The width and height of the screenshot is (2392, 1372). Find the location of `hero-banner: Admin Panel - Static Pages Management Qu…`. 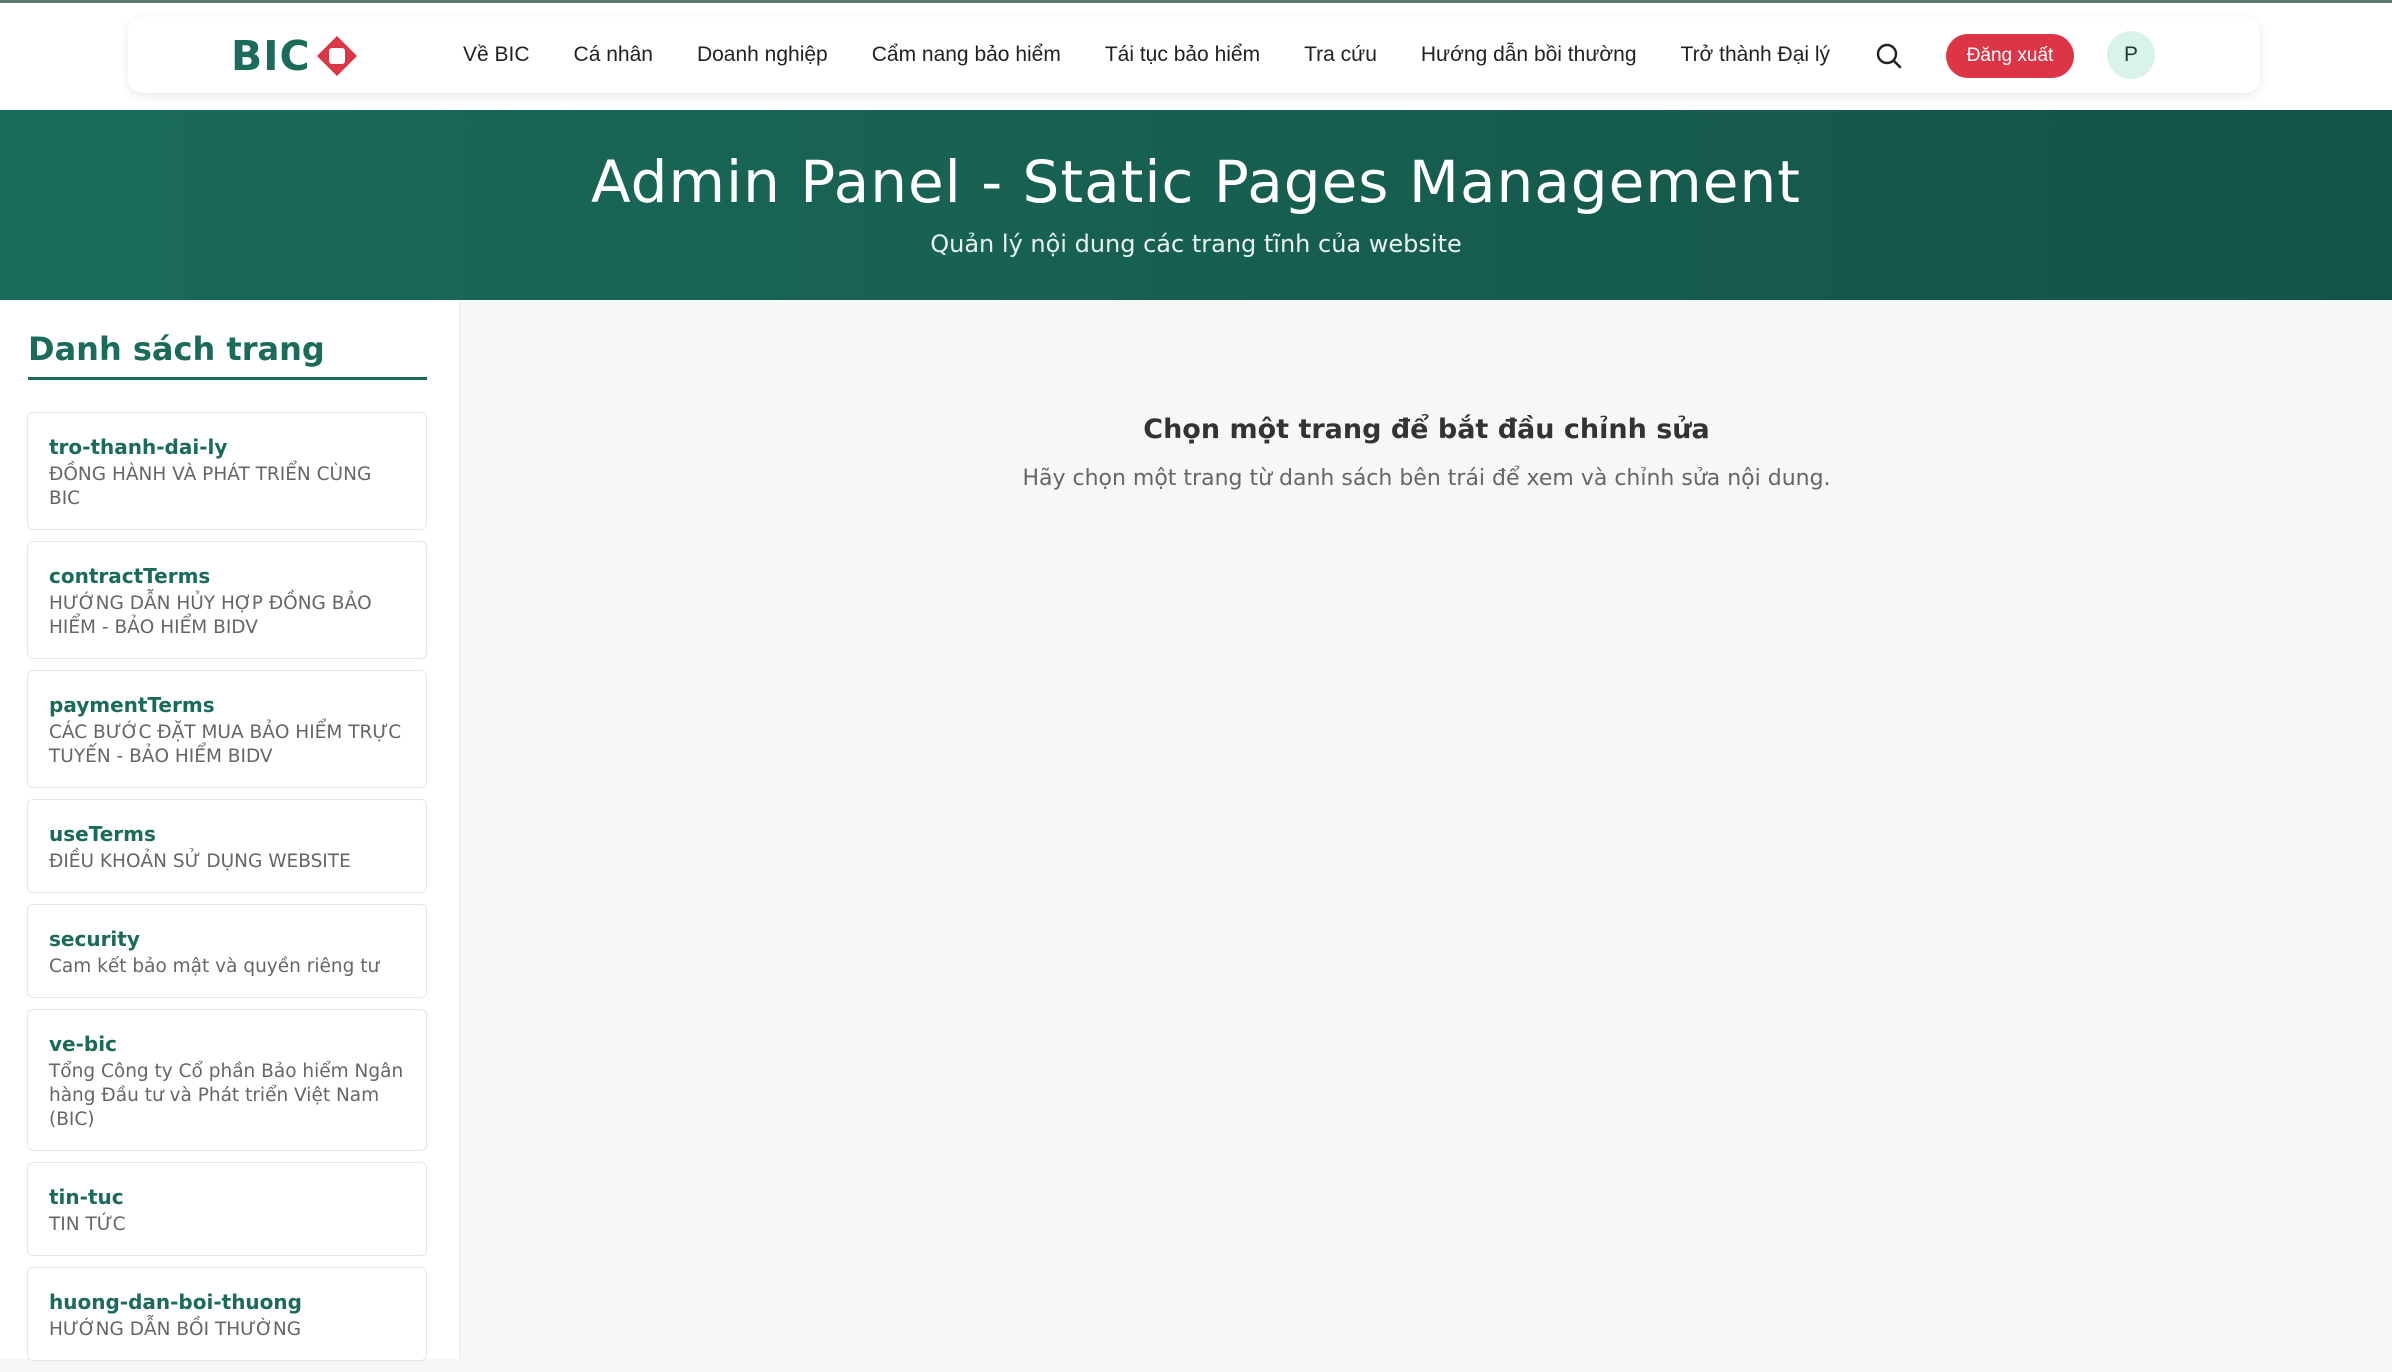

hero-banner: Admin Panel - Static Pages Management Qu… is located at coordinates (1196, 205).